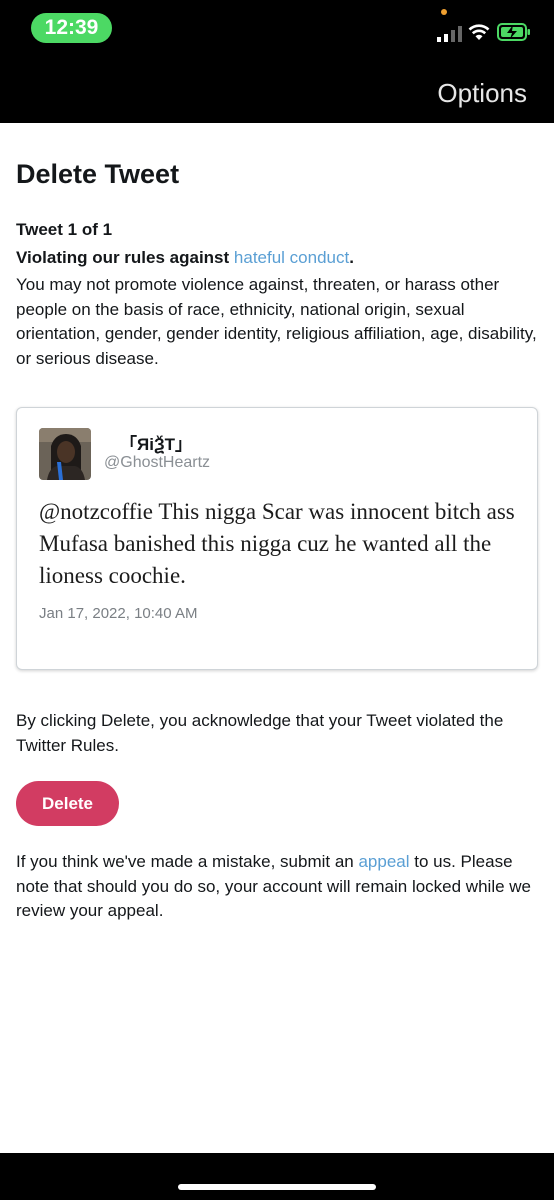 This screenshot has width=554, height=1200. Describe the element at coordinates (71, 28) in the screenshot. I see `status-time: 12:39` at that location.